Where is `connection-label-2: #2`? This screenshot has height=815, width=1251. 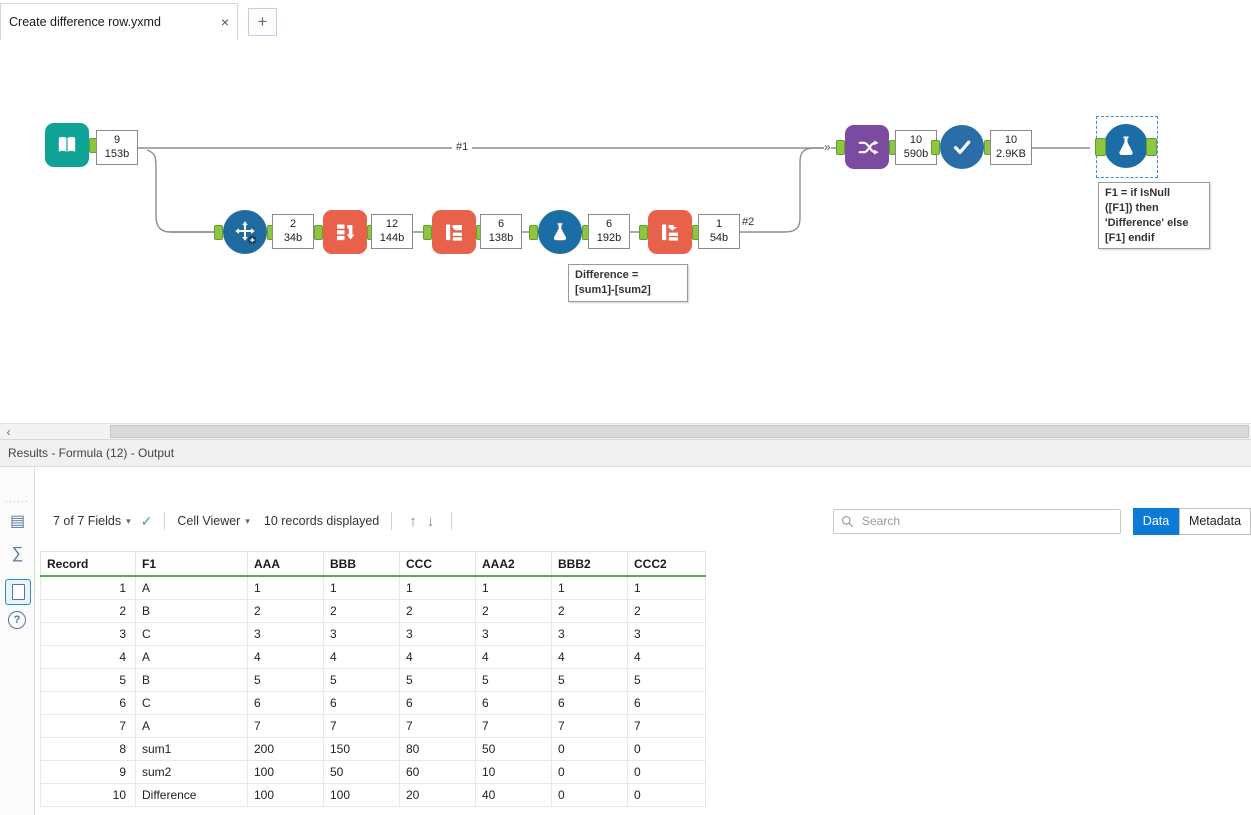 connection-label-2: #2 is located at coordinates (748, 222).